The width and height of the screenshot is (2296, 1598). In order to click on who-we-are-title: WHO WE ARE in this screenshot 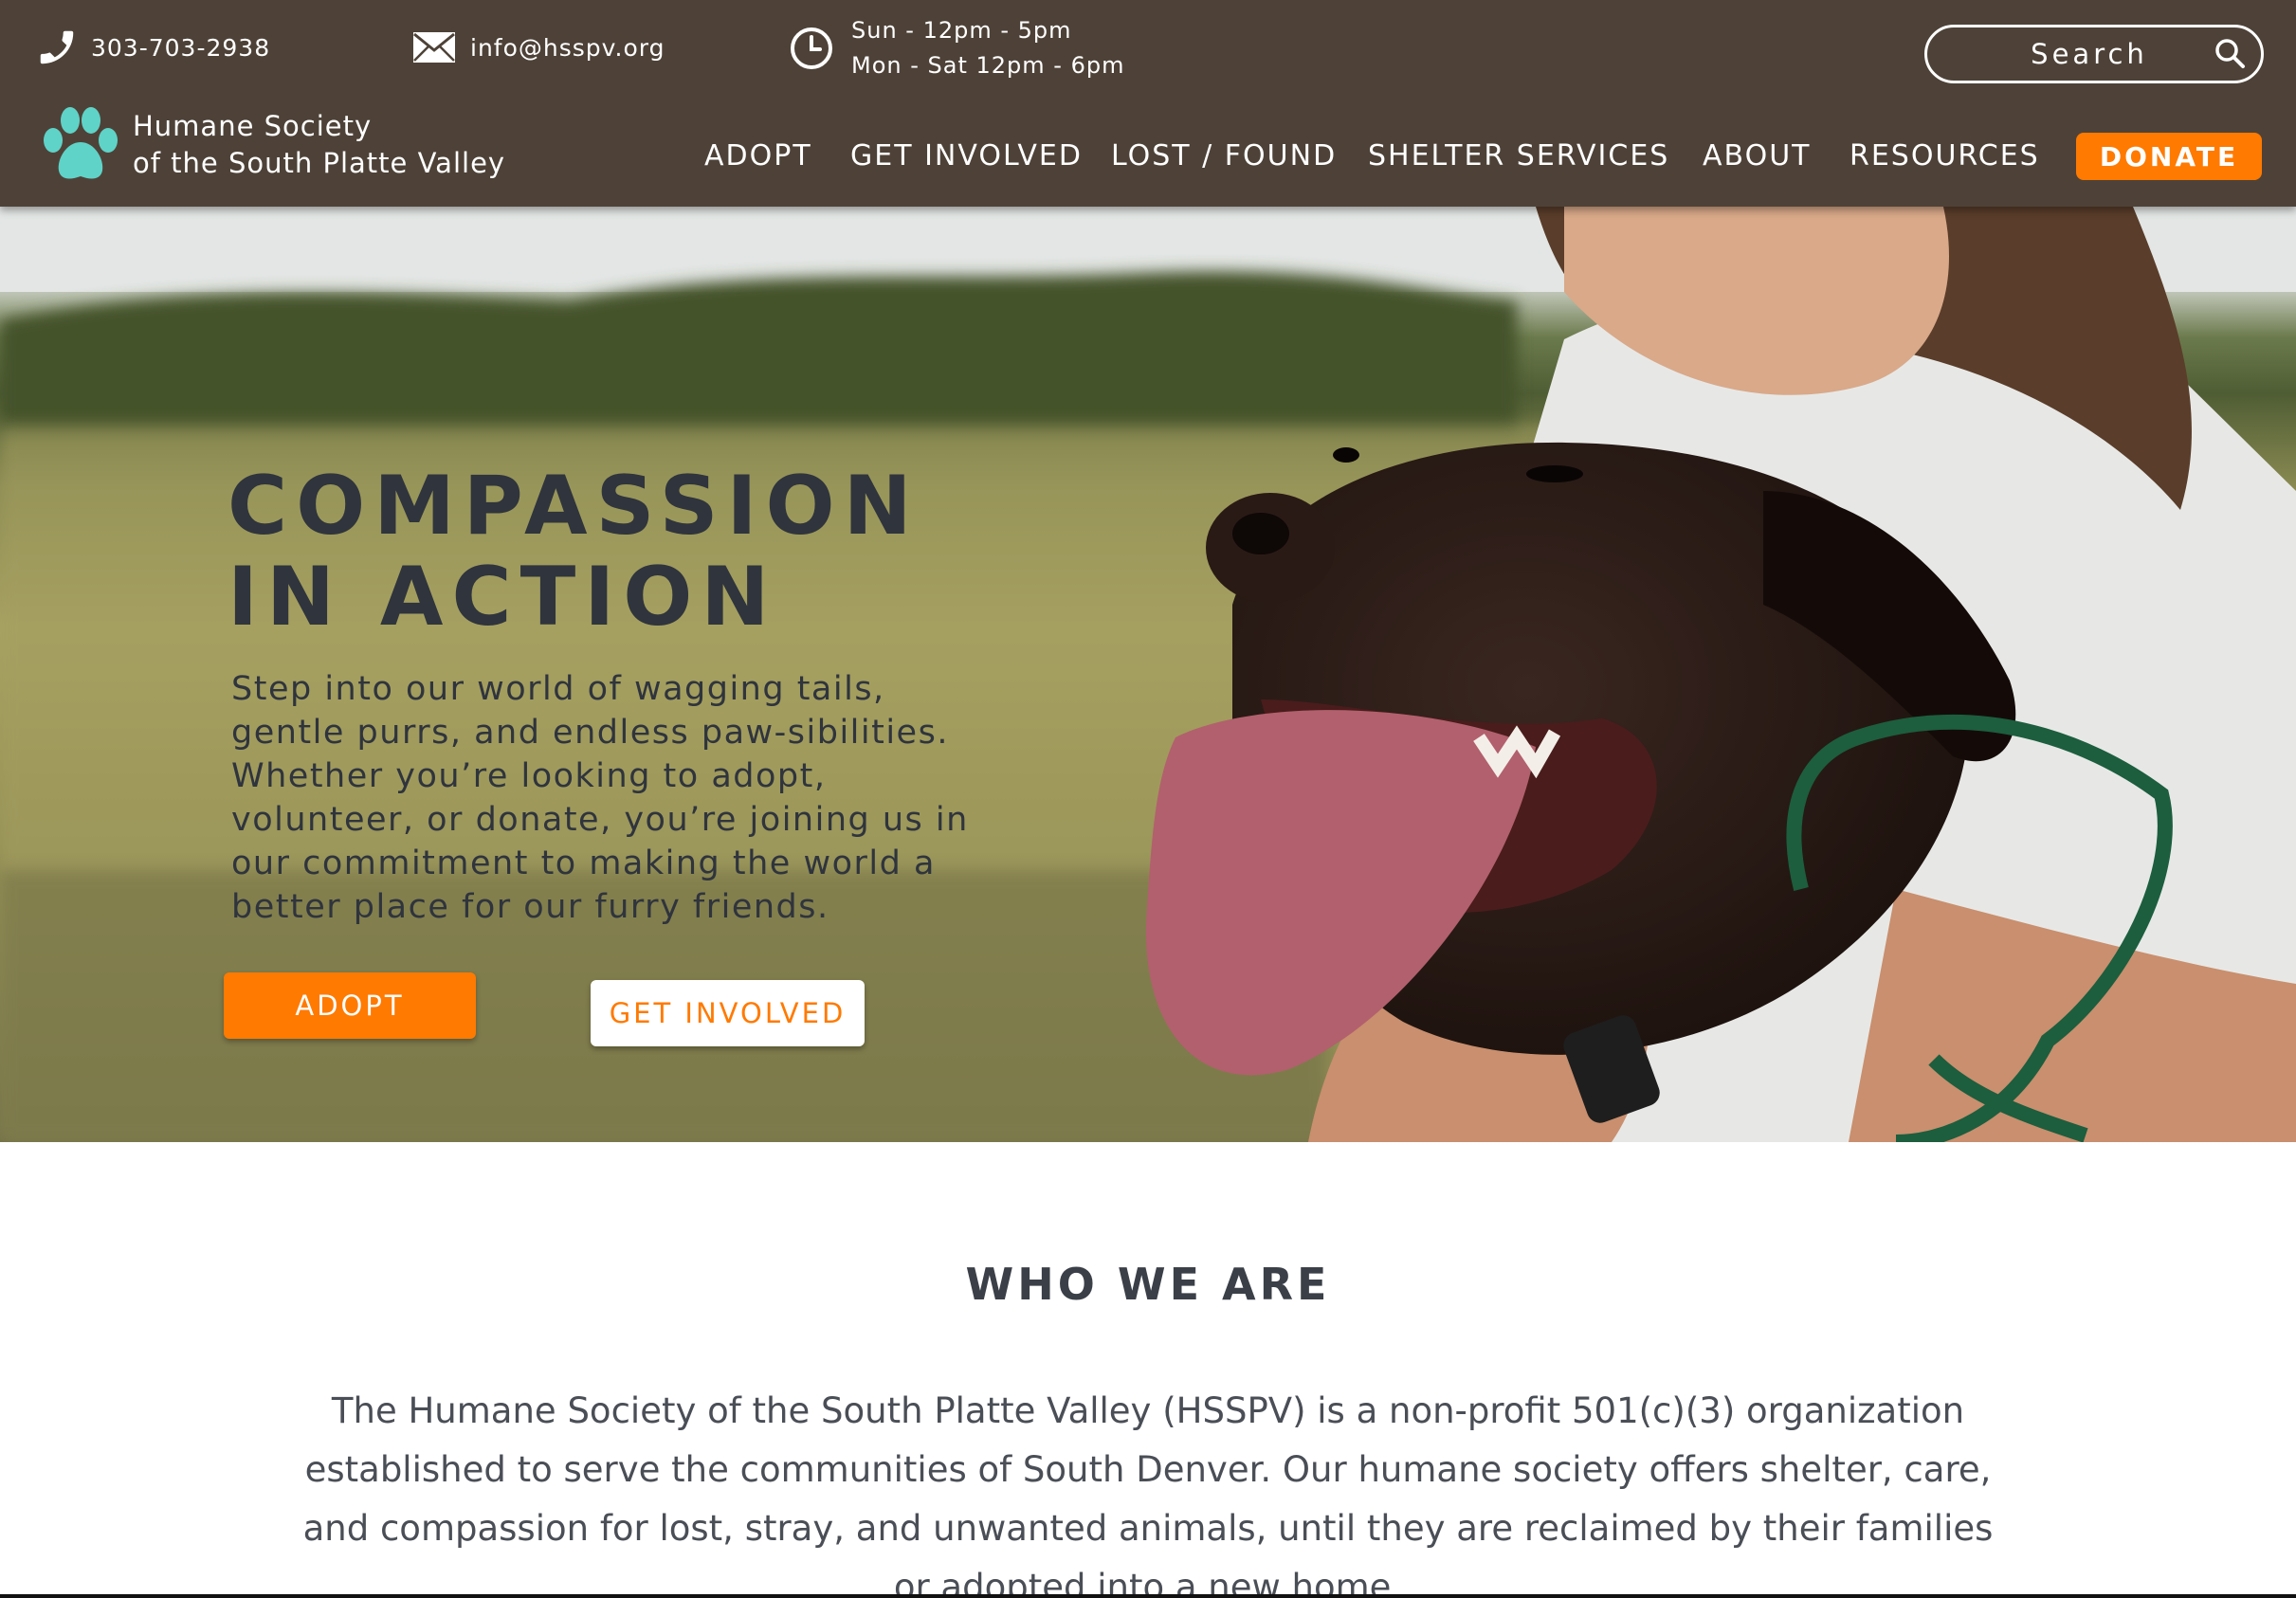, I will do `click(1148, 1284)`.